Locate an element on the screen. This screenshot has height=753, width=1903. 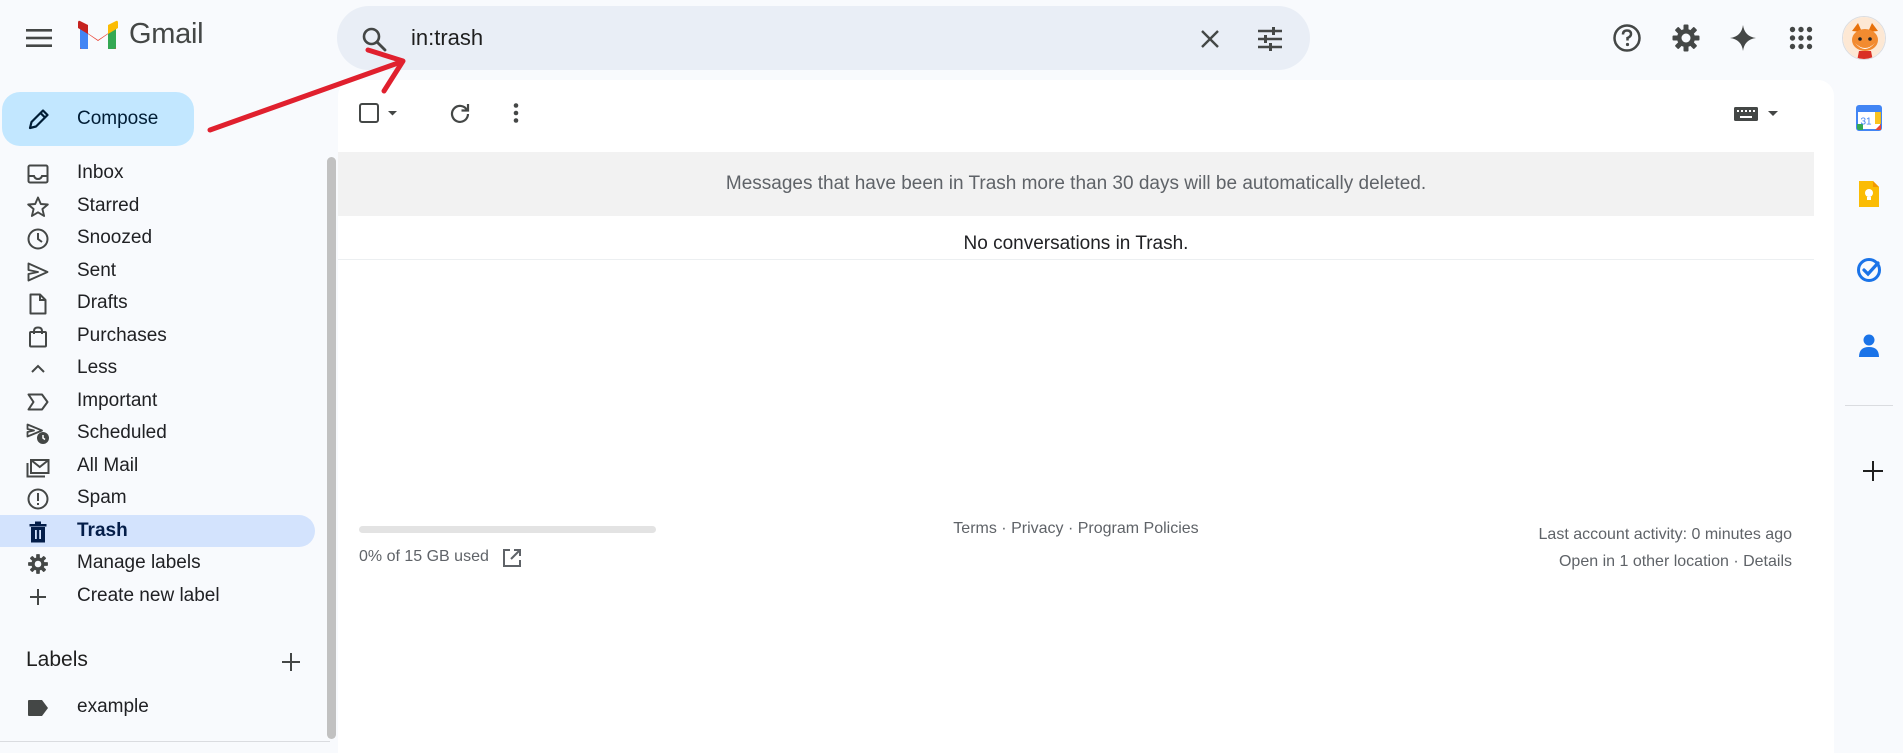
clock-icon is located at coordinates (38, 239).